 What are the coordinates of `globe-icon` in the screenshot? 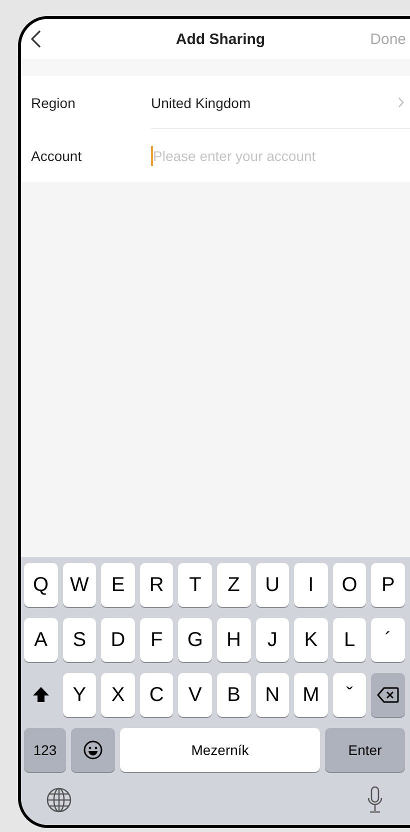 It's located at (59, 800).